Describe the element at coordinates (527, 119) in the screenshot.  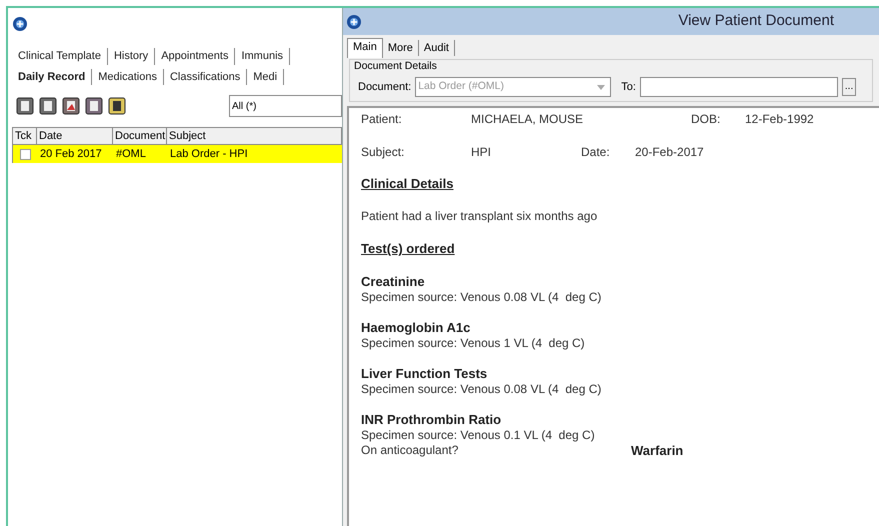
I see `field-value: MICHAELA, MOUSE` at that location.